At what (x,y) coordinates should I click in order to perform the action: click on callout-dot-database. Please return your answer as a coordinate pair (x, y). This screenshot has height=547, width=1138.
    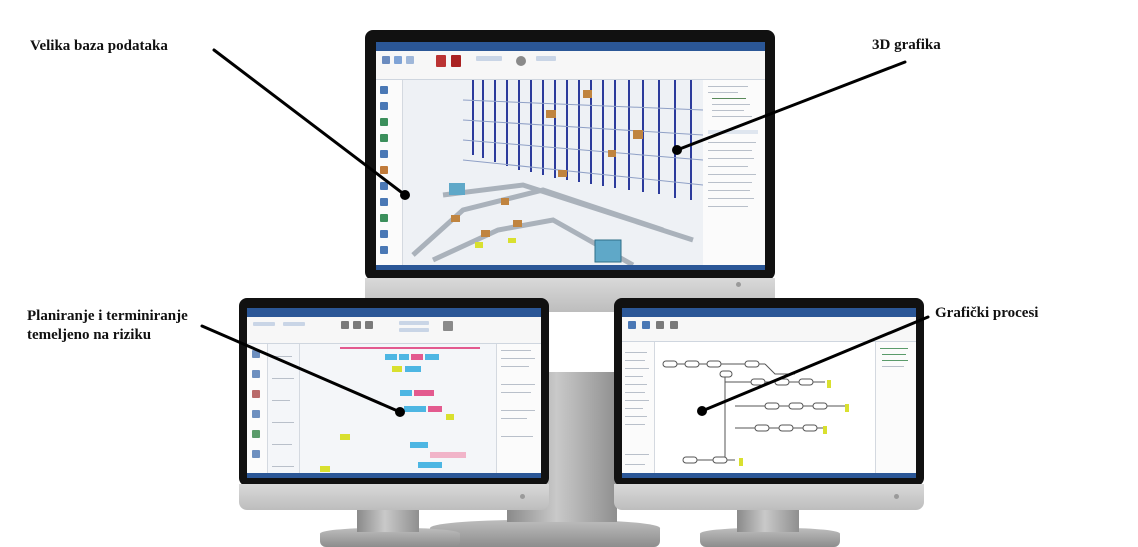
    Looking at the image, I should click on (405, 195).